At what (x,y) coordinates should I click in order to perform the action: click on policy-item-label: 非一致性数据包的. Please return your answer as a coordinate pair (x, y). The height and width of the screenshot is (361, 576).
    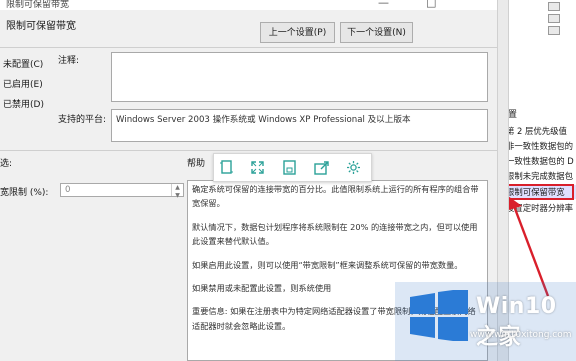
    Looking at the image, I should click on (539, 146).